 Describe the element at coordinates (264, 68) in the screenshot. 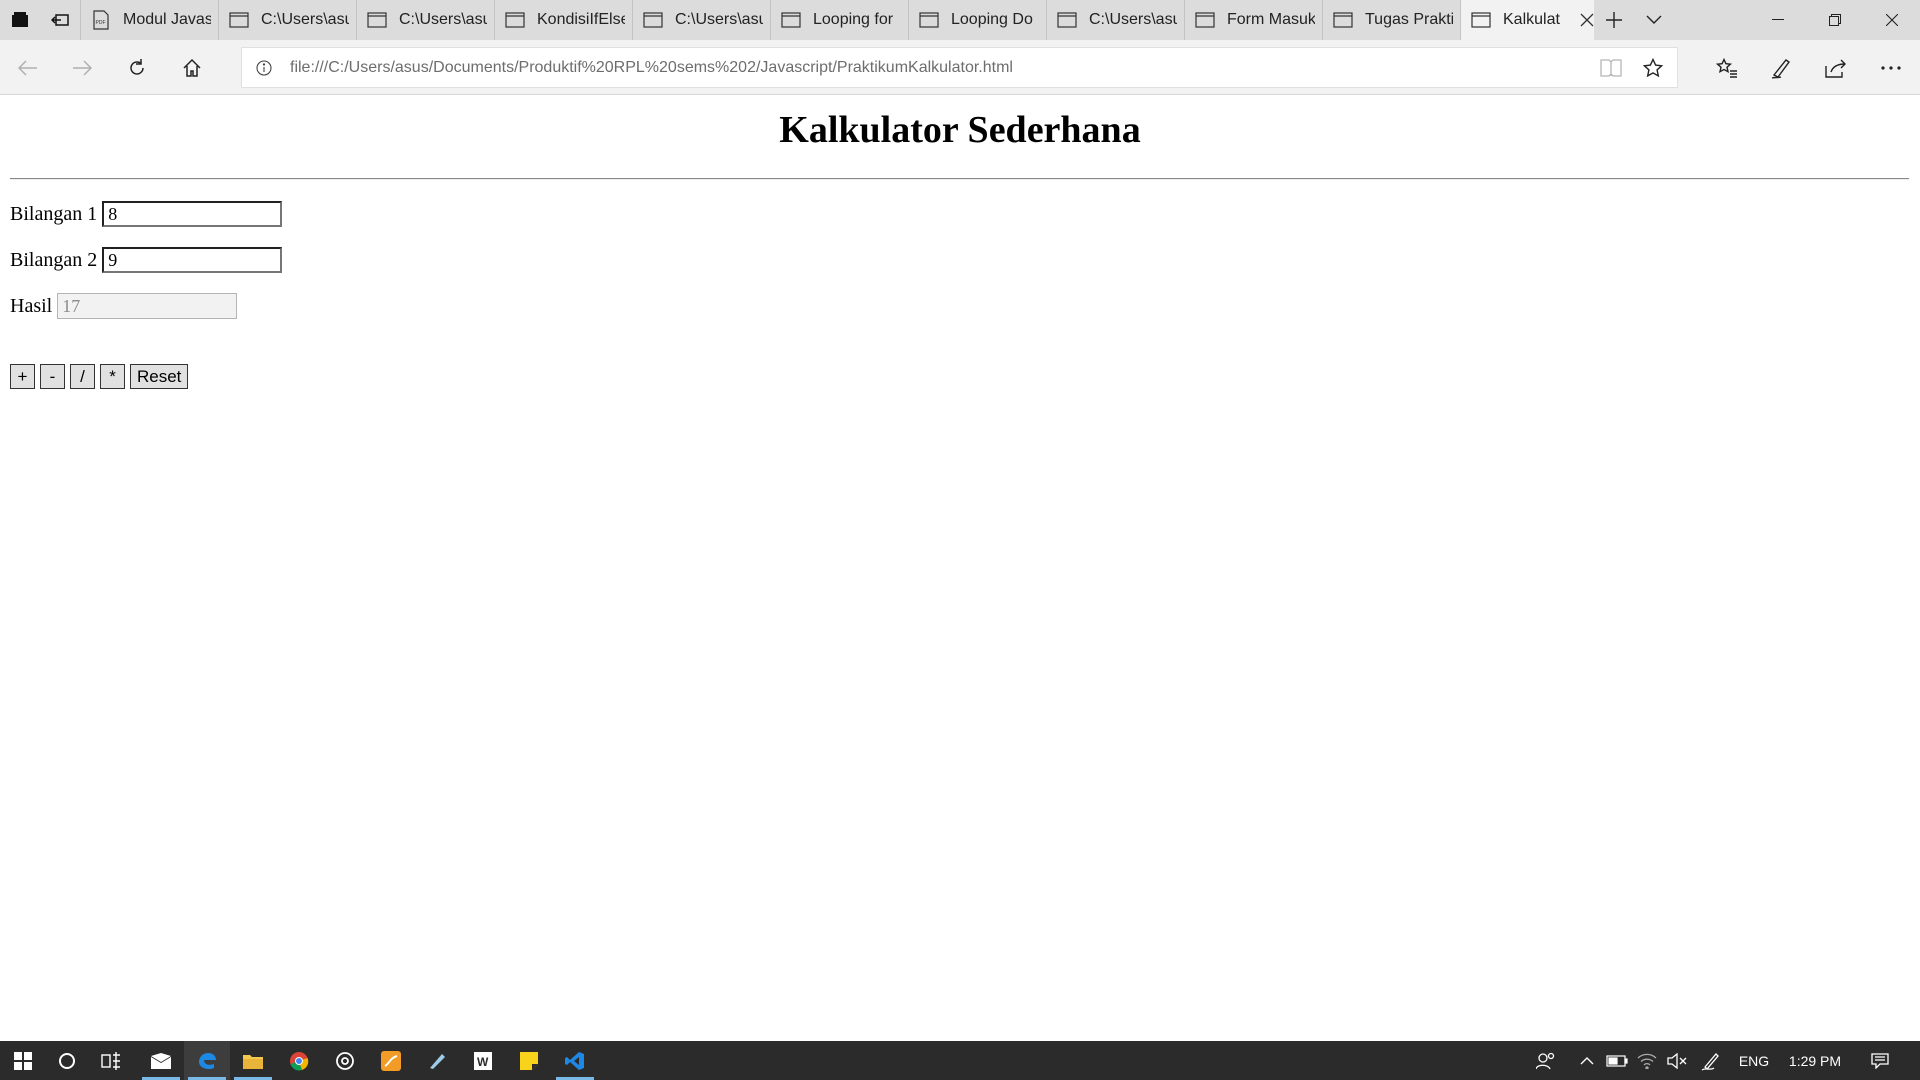

I see `site-info-icon` at that location.